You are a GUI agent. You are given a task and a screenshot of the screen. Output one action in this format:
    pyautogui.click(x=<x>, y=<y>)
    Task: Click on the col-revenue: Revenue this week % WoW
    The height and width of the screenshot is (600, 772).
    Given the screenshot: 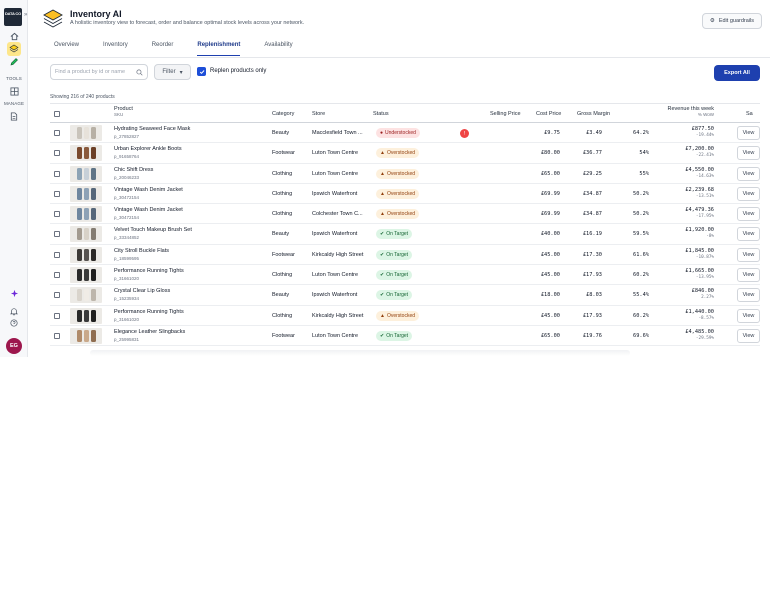 What is the action you would take?
    pyautogui.click(x=691, y=111)
    